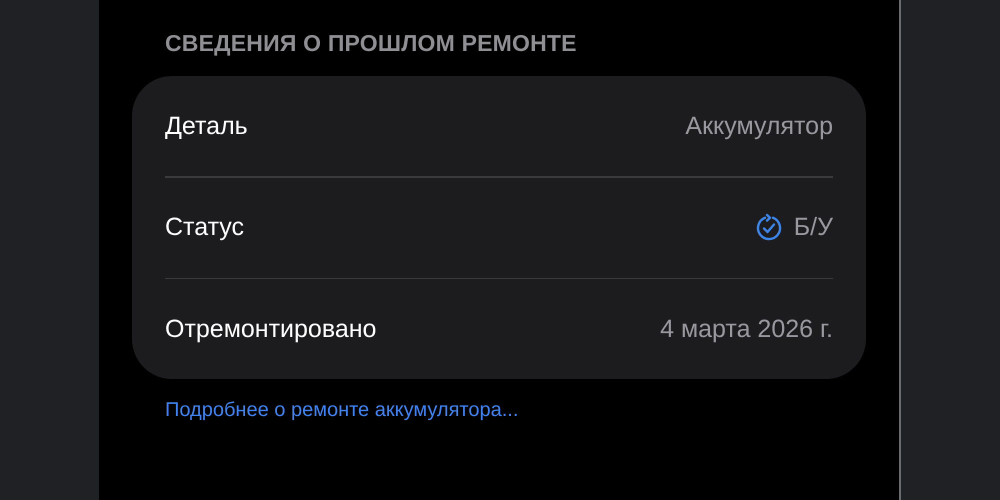 Image resolution: width=1000 pixels, height=500 pixels. What do you see at coordinates (206, 126) in the screenshot?
I see `row-label: Деталь` at bounding box center [206, 126].